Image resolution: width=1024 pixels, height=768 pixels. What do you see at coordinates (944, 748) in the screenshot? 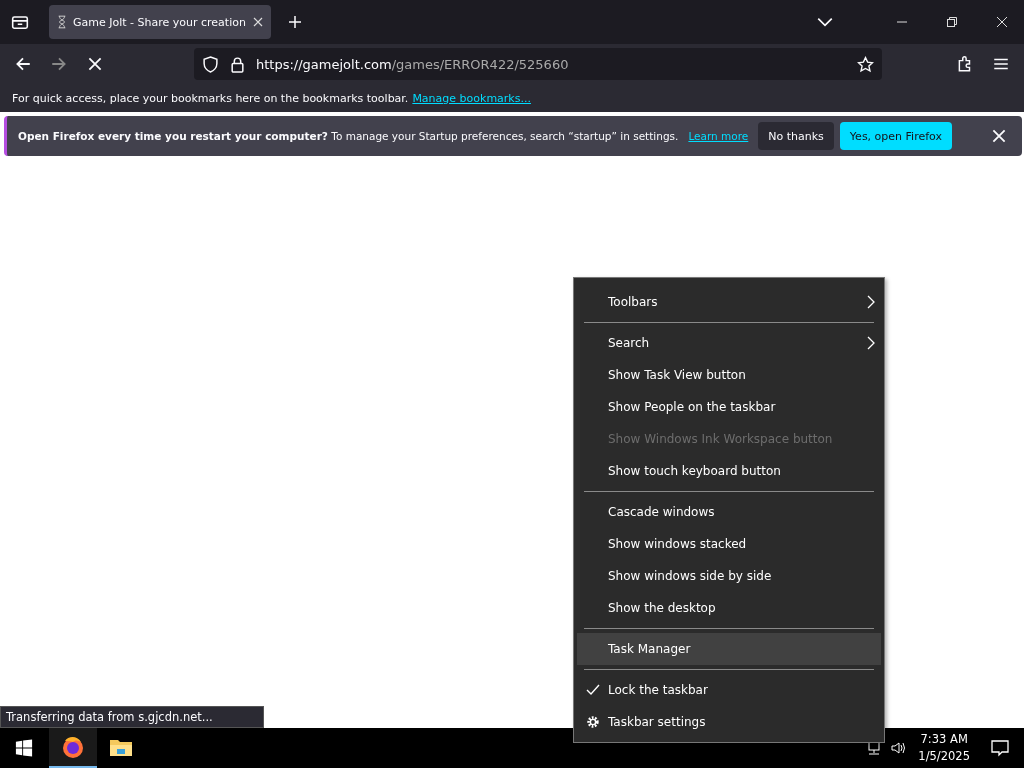
I see `clock: 7:33 AM 1/5/2025` at bounding box center [944, 748].